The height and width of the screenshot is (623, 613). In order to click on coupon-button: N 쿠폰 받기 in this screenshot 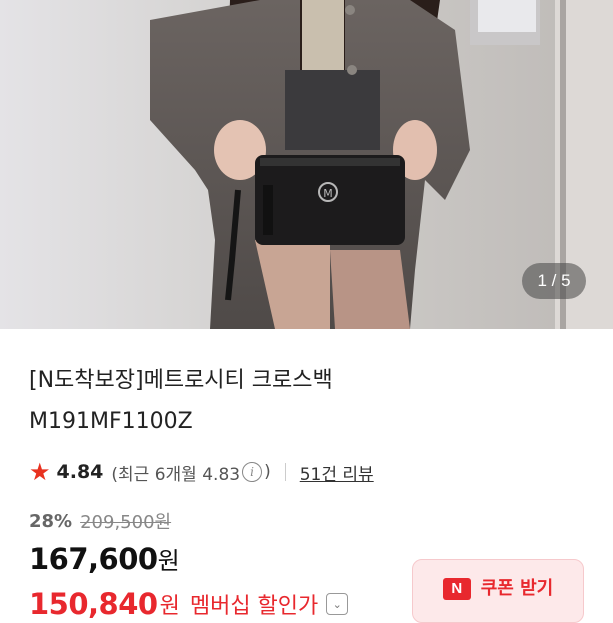, I will do `click(498, 591)`.